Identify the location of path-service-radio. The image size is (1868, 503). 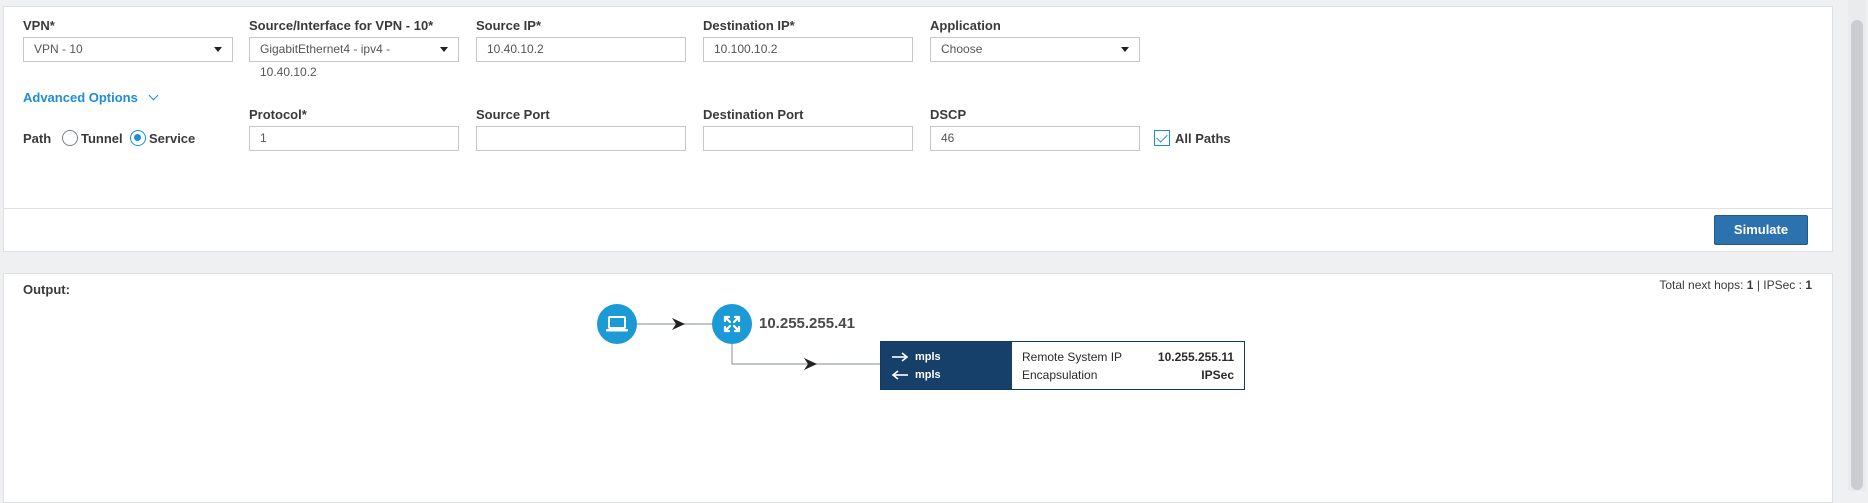
(138, 138).